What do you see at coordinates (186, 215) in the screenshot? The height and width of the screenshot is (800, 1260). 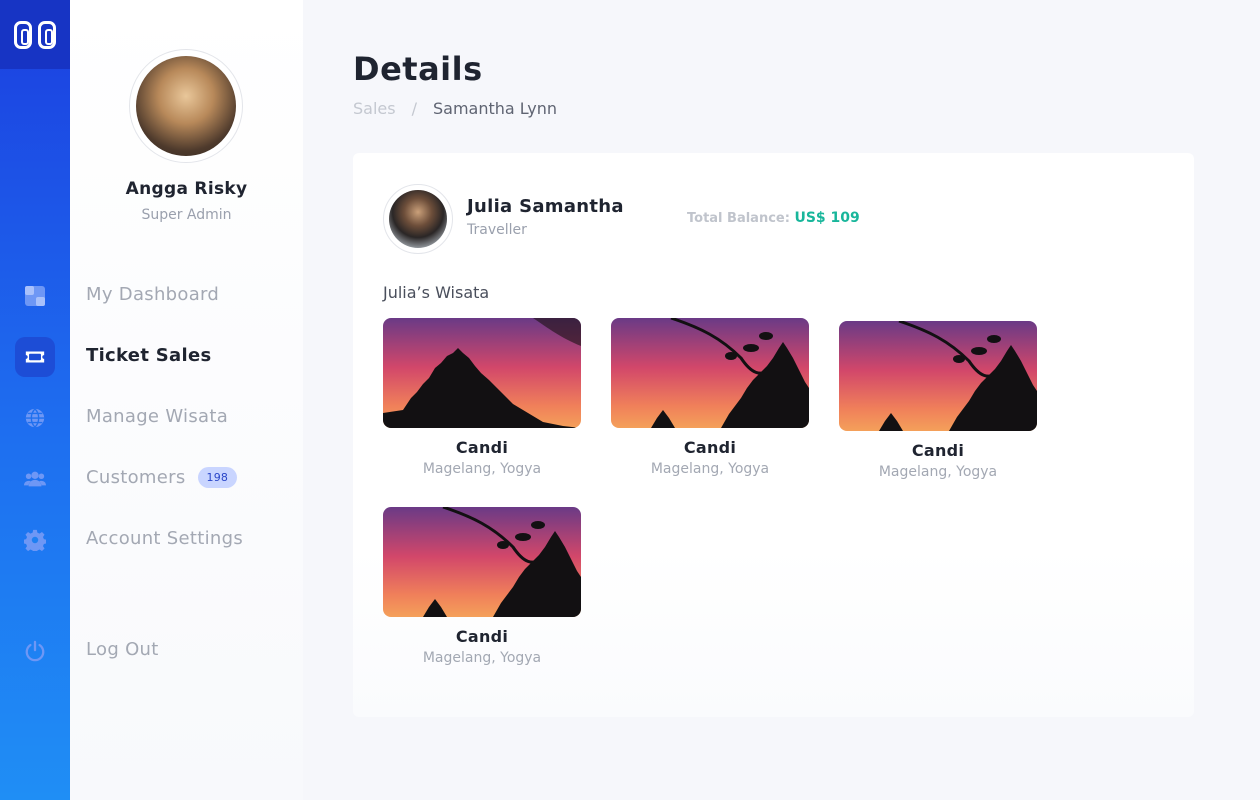 I see `profile-role: Super Admin` at bounding box center [186, 215].